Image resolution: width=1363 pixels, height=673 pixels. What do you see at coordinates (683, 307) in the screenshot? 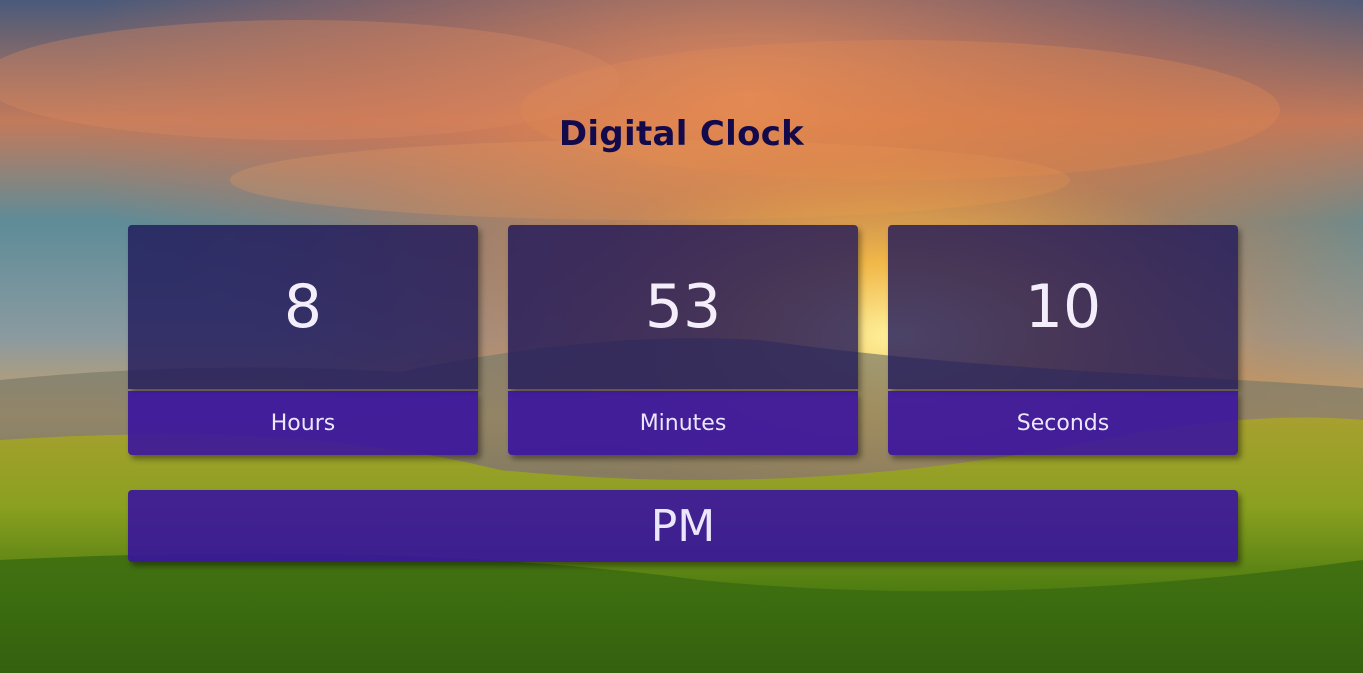
I see `minutes-value: 53` at bounding box center [683, 307].